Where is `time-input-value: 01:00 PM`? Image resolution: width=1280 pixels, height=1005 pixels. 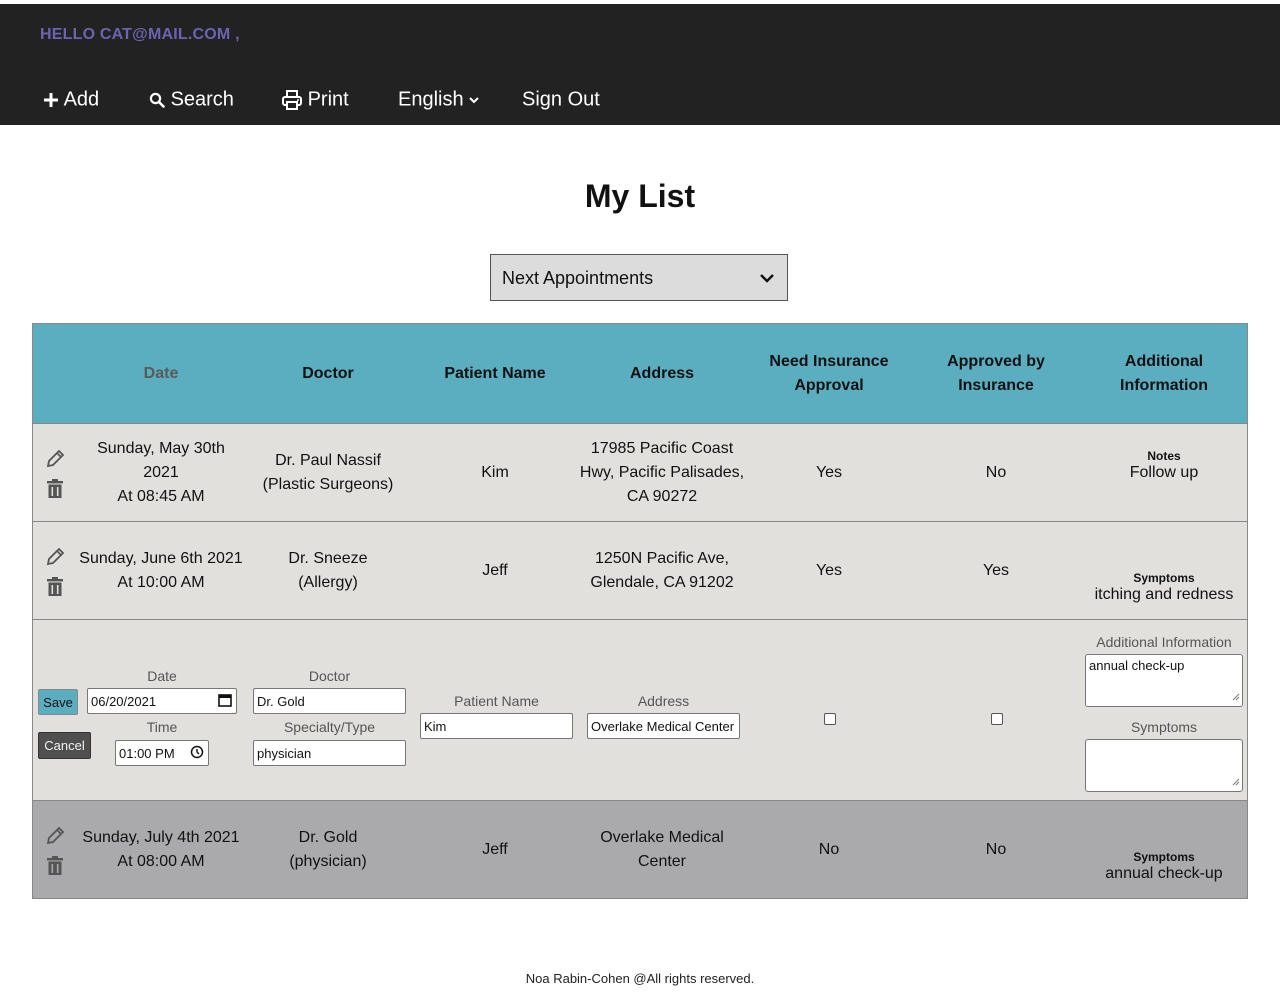
time-input-value: 01:00 PM is located at coordinates (147, 753).